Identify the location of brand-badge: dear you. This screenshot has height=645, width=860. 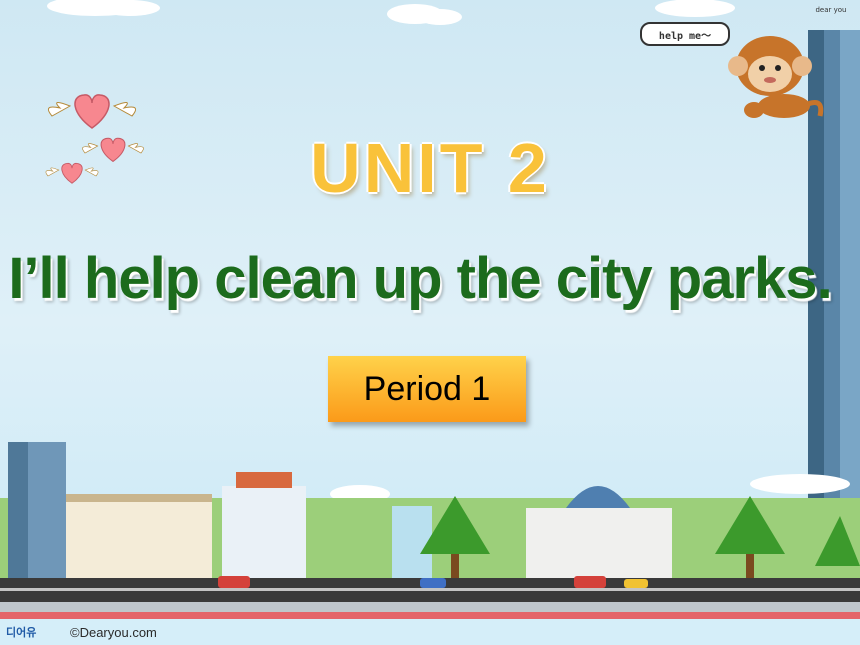
(831, 10).